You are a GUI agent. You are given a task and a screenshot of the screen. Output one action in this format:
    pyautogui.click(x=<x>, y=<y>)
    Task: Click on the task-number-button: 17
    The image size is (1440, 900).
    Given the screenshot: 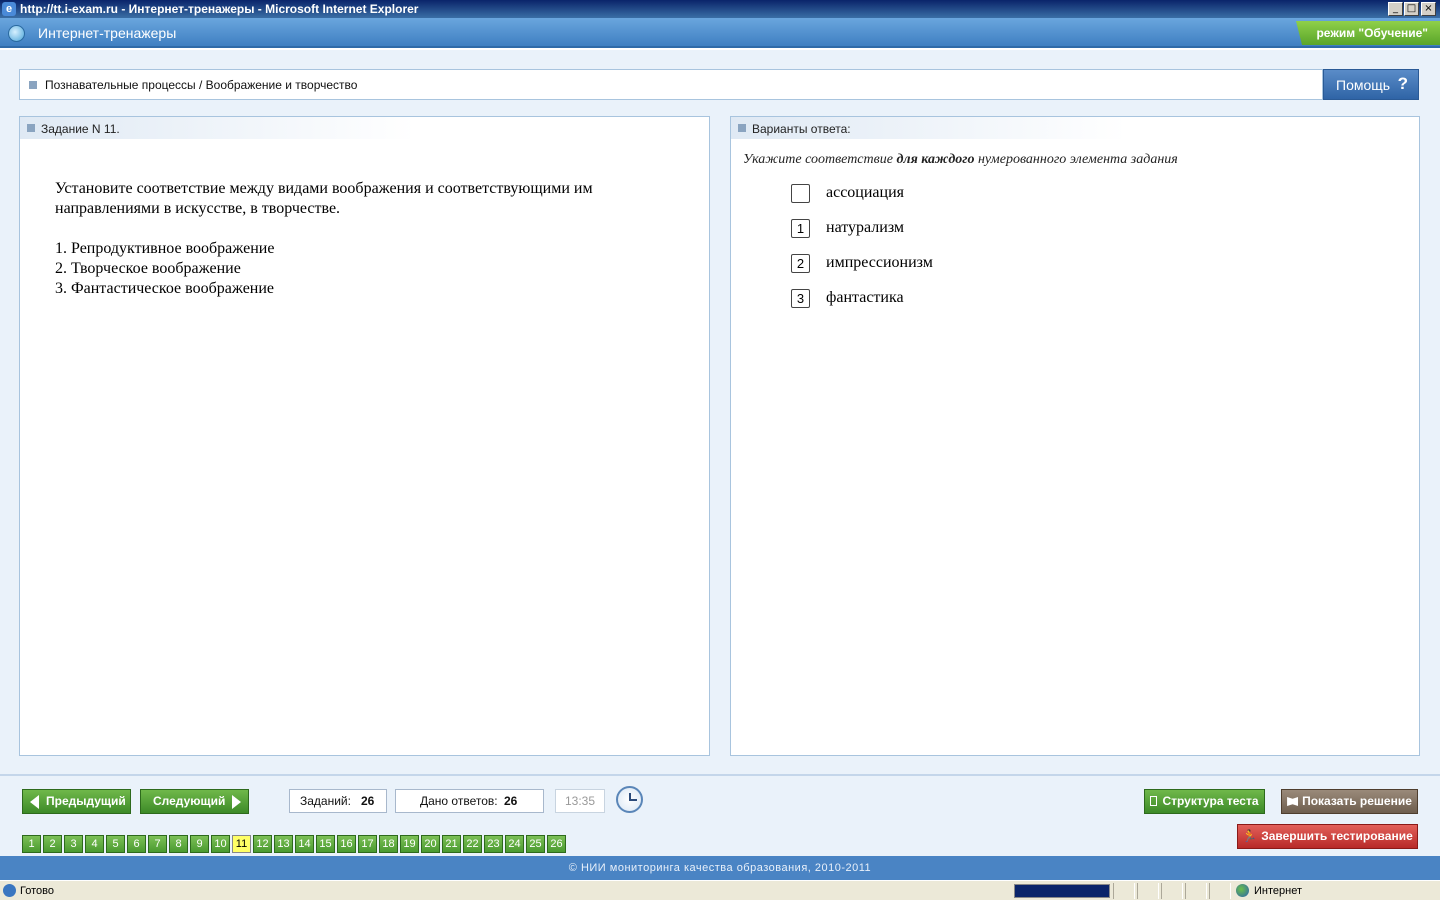 What is the action you would take?
    pyautogui.click(x=367, y=844)
    